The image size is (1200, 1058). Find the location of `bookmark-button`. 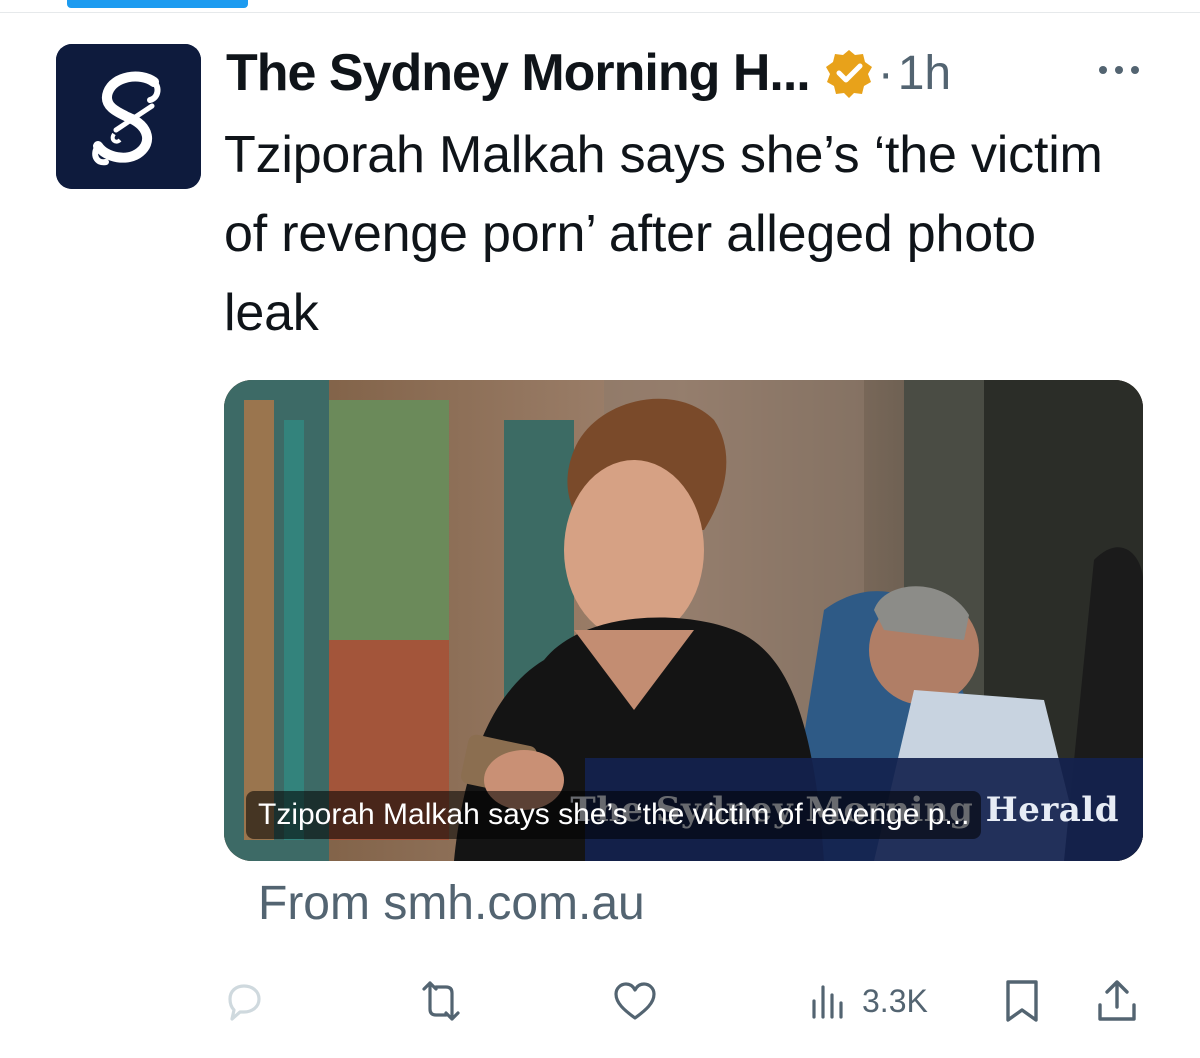

bookmark-button is located at coordinates (1022, 1001).